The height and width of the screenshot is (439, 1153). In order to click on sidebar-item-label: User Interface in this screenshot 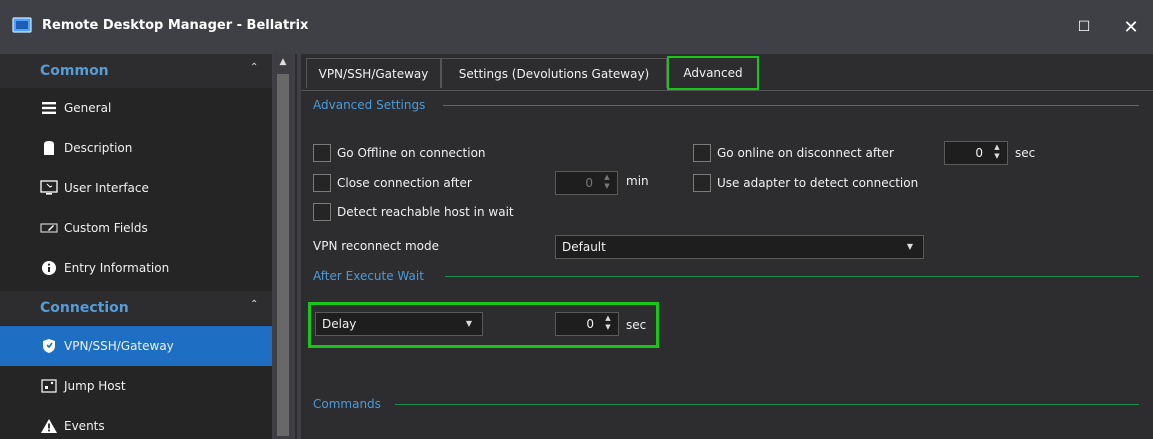, I will do `click(106, 188)`.